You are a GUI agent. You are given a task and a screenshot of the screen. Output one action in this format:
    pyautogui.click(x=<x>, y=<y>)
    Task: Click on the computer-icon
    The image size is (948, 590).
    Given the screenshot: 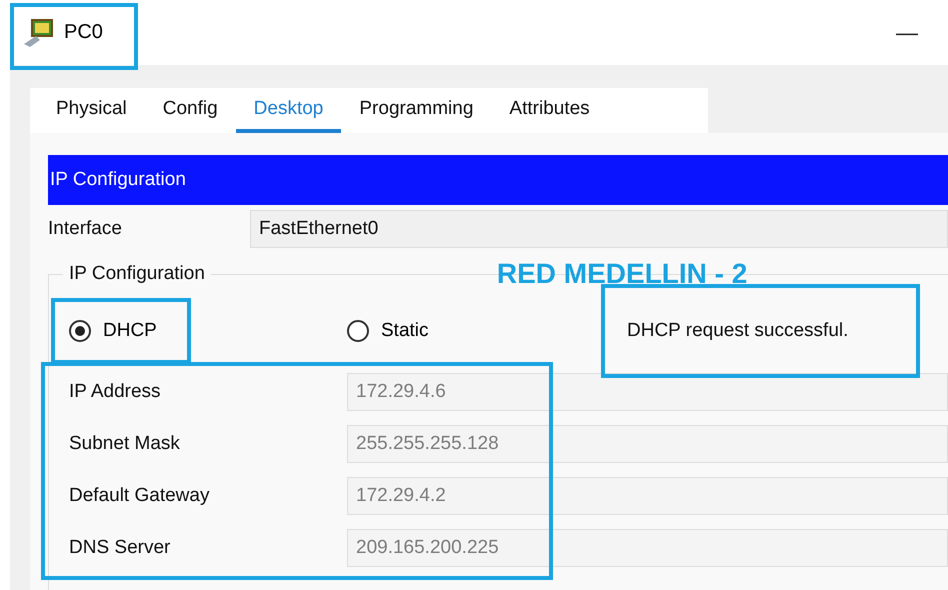 What is the action you would take?
    pyautogui.click(x=39, y=33)
    